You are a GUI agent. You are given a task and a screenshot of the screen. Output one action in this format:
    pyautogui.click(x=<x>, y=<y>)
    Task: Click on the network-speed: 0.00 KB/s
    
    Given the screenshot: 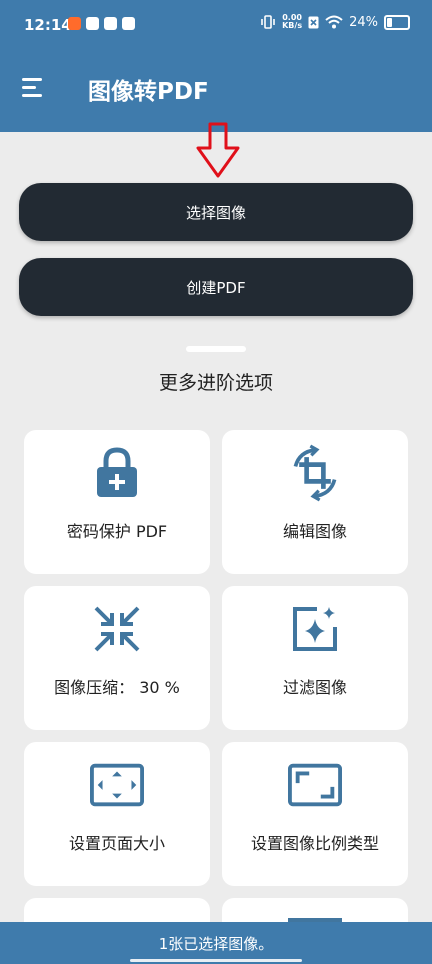 What is the action you would take?
    pyautogui.click(x=292, y=22)
    